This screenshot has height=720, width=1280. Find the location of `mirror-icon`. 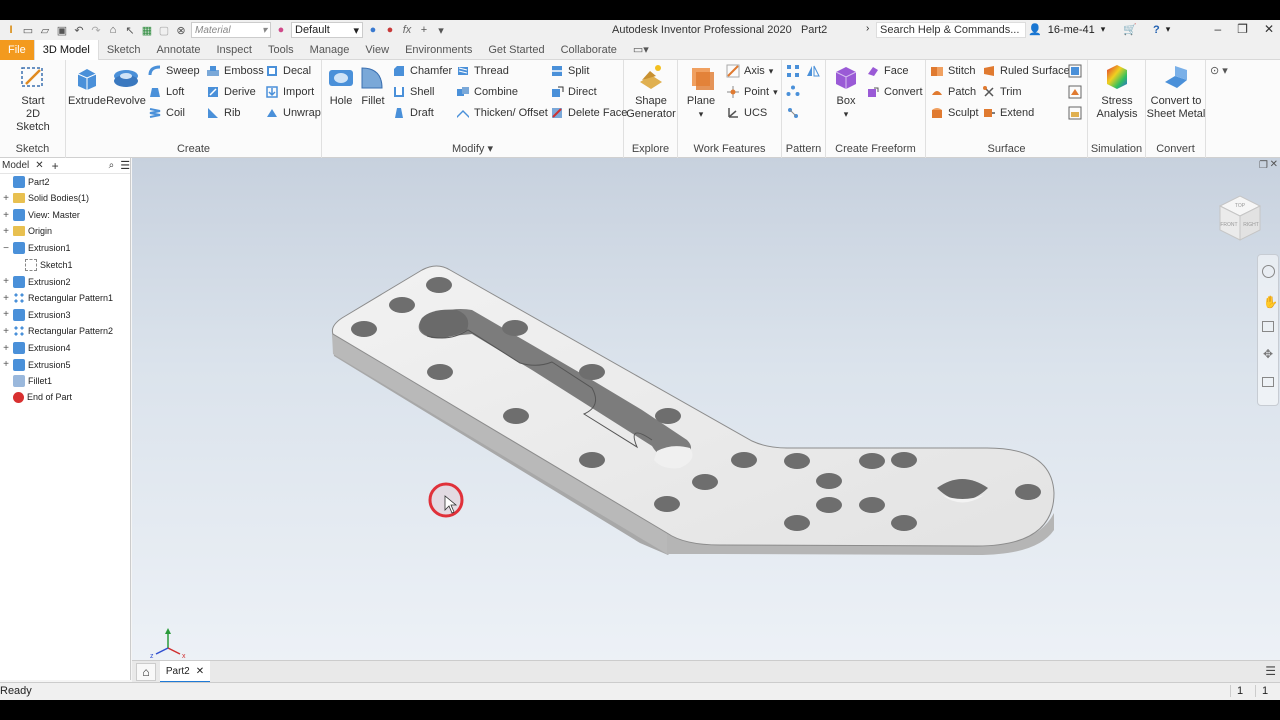

mirror-icon is located at coordinates (813, 71).